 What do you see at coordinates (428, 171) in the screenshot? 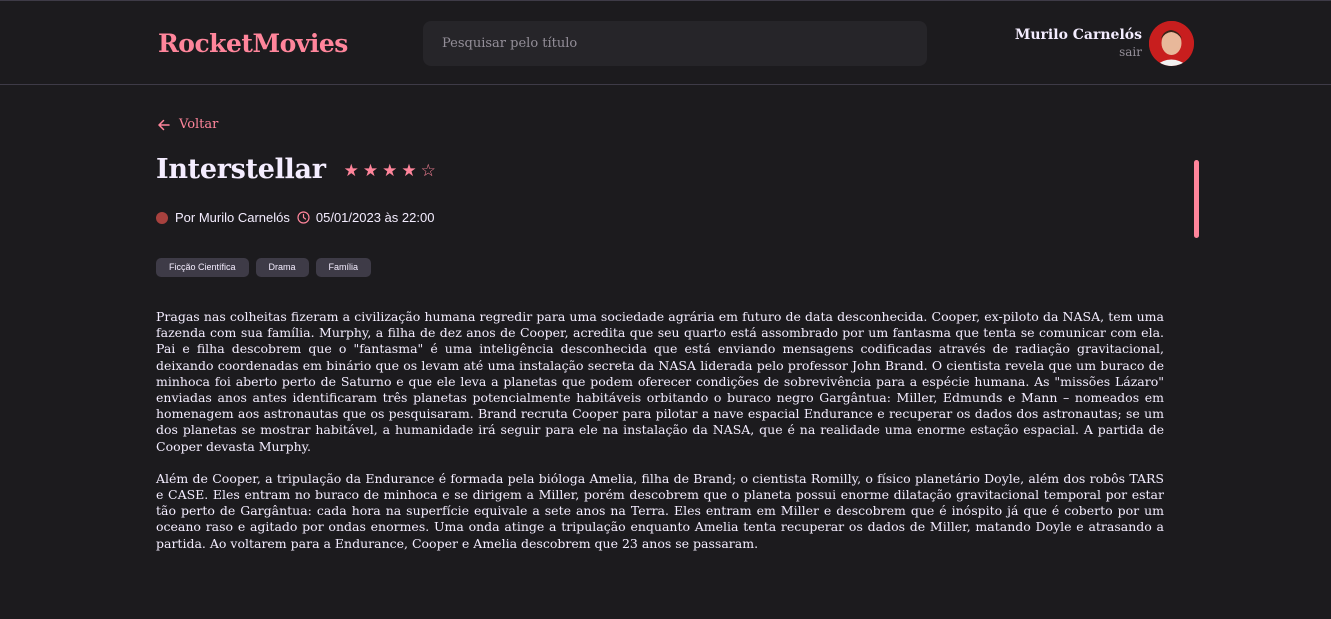
I see `star-empty-icon: ☆` at bounding box center [428, 171].